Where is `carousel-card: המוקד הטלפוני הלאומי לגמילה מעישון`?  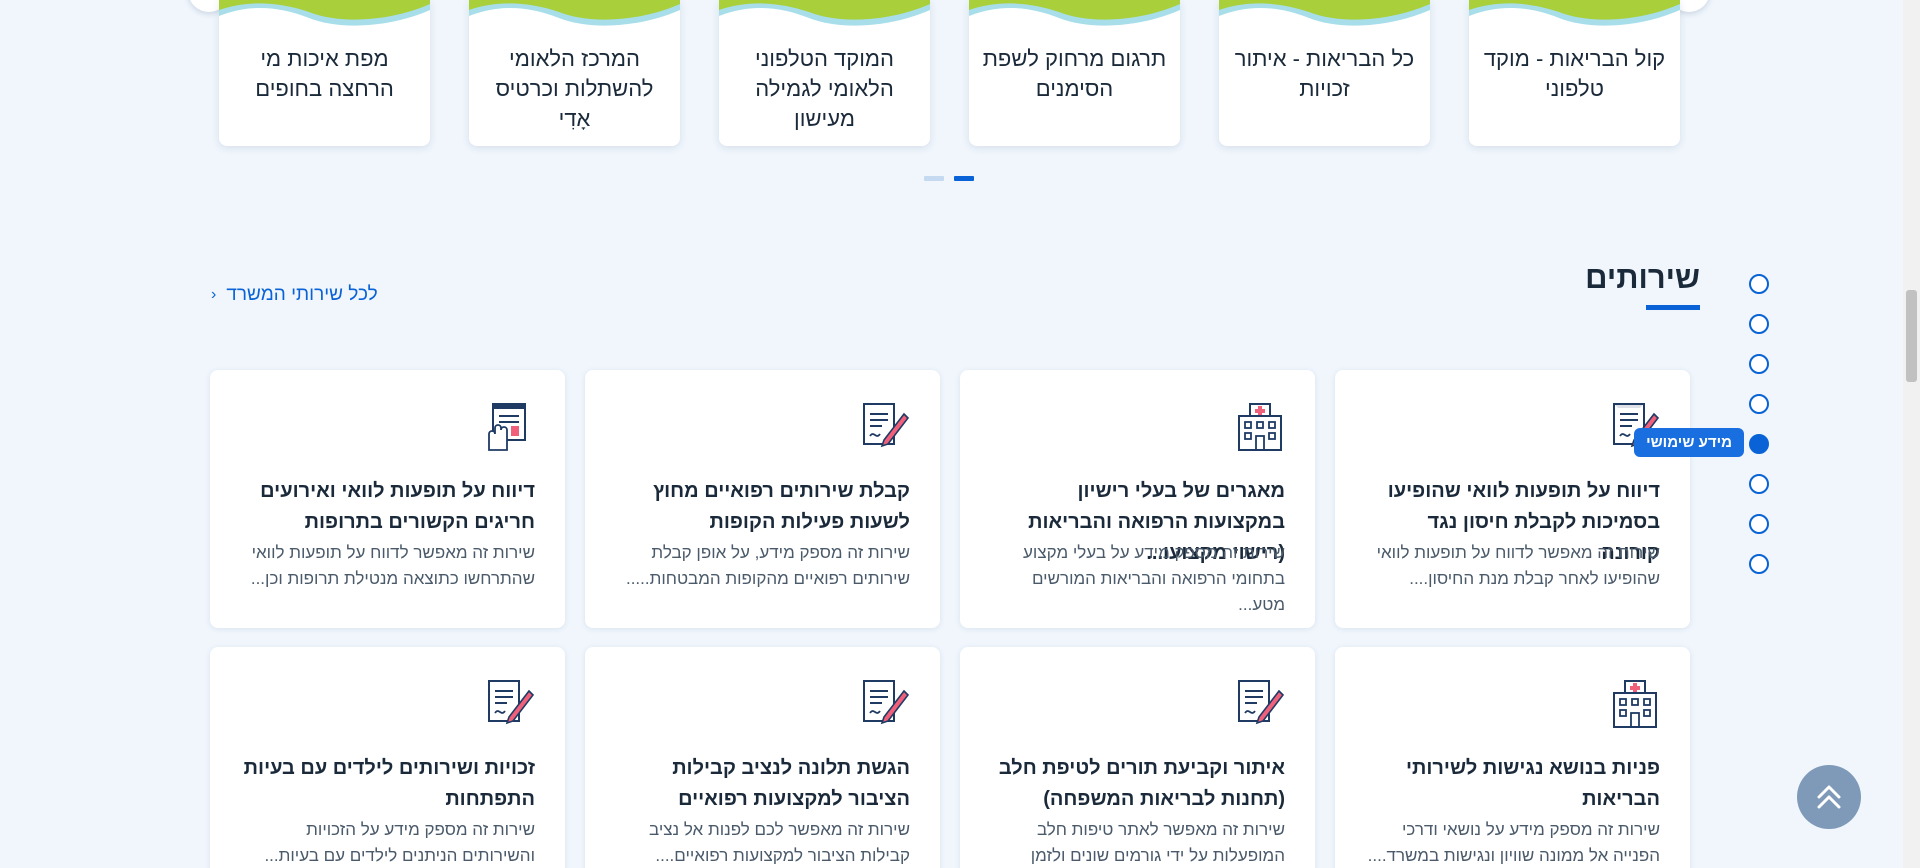
carousel-card: המוקד הטלפוני הלאומי לגמילה מעישון is located at coordinates (824, 73).